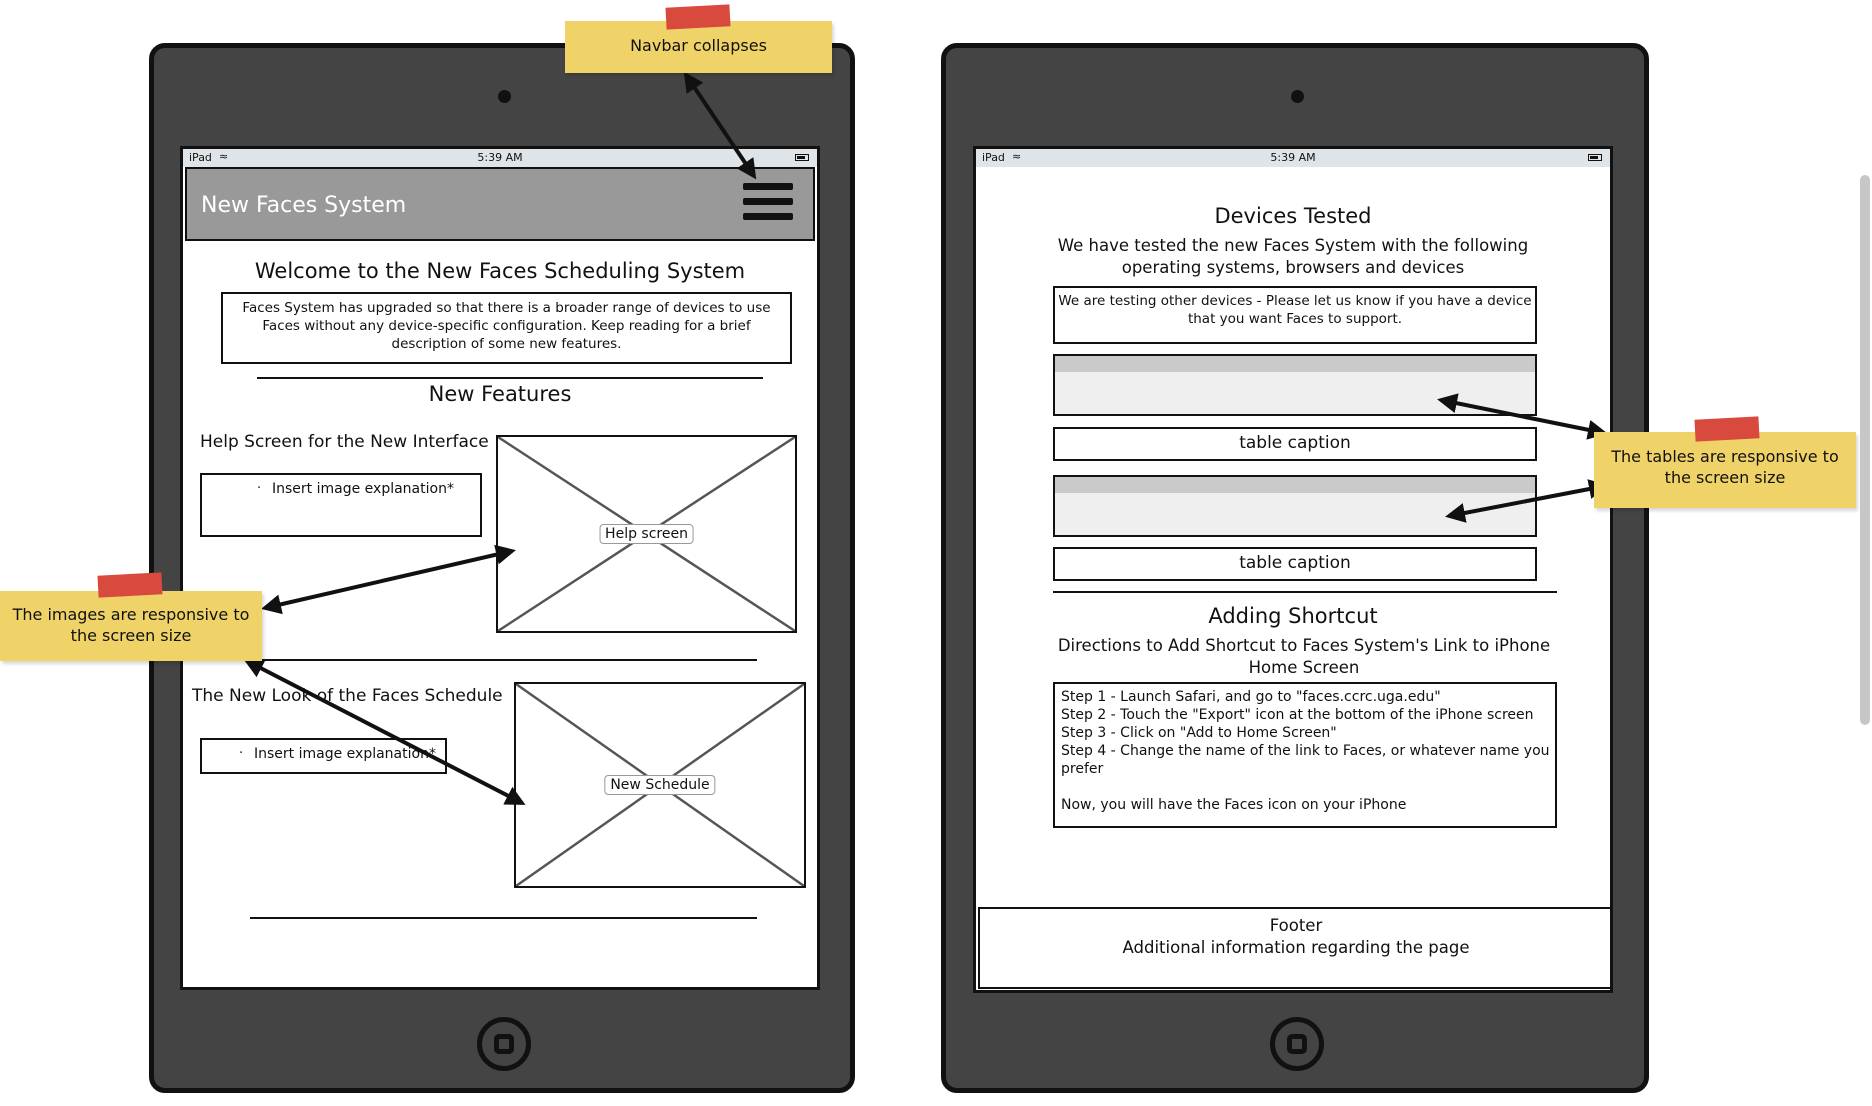  Describe the element at coordinates (1293, 267) in the screenshot. I see `subtitle-line: operating systems, browsers and devices` at that location.